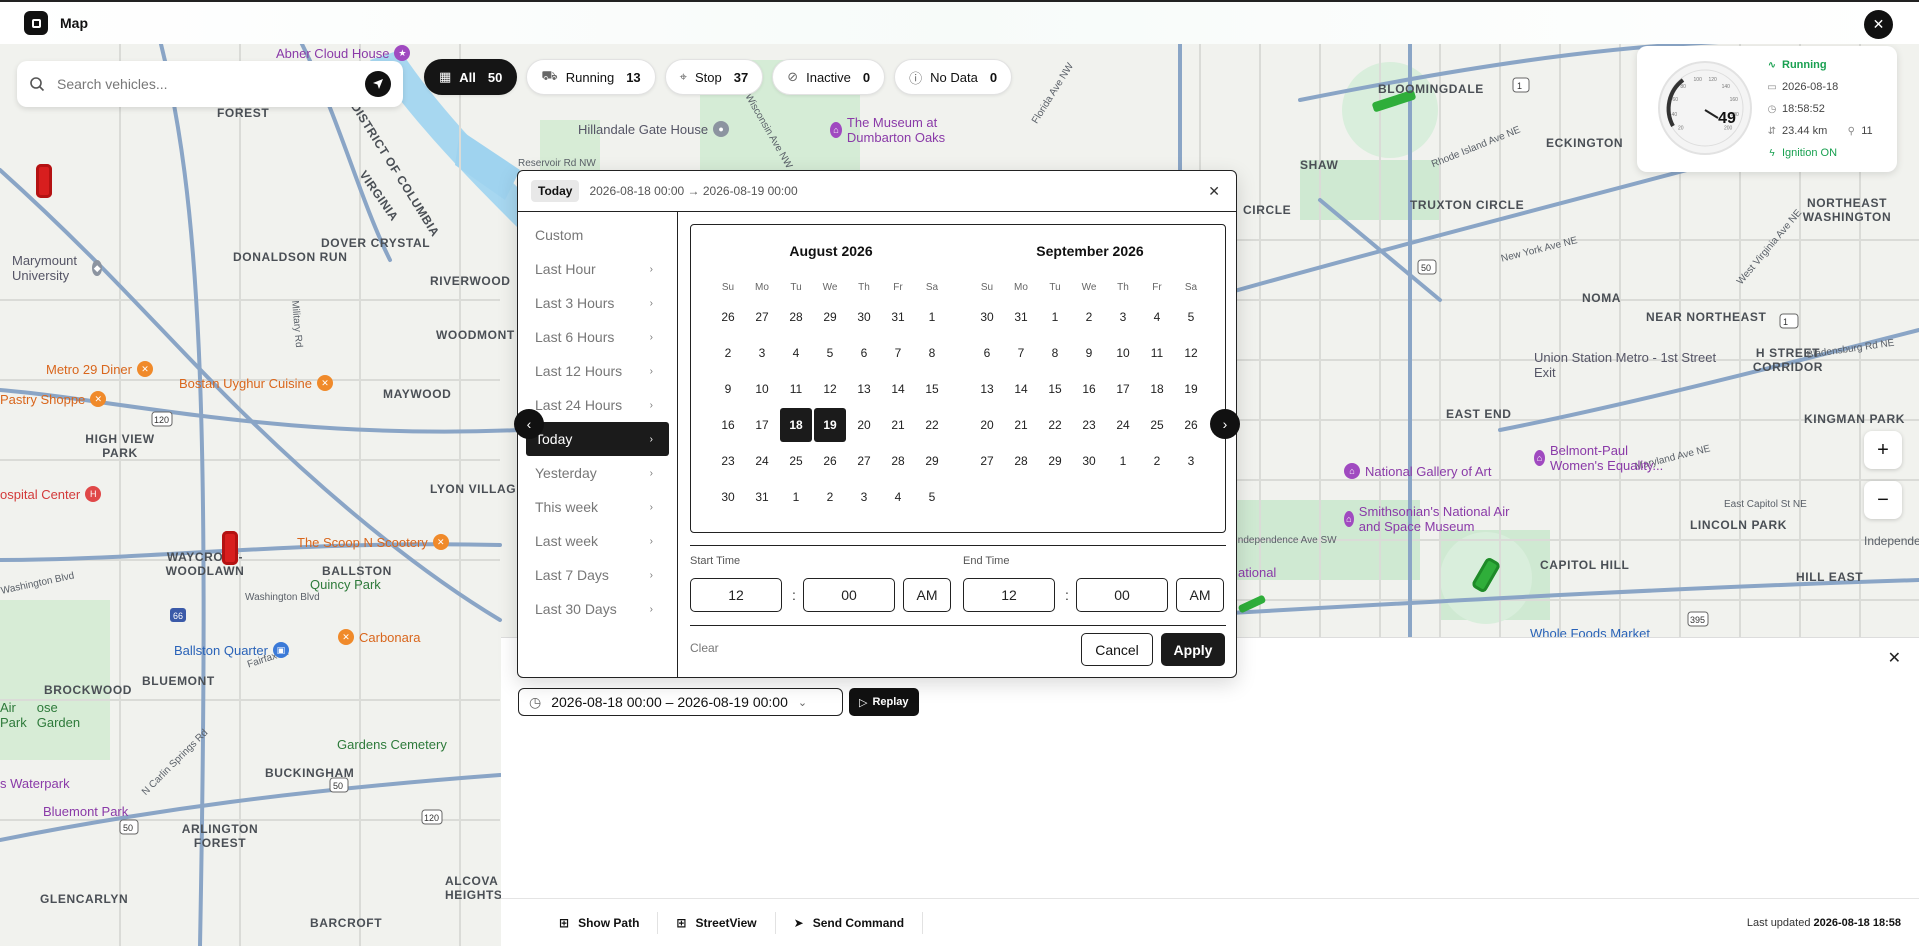  What do you see at coordinates (884, 702) in the screenshot?
I see `replay-button: ▷ Replay` at bounding box center [884, 702].